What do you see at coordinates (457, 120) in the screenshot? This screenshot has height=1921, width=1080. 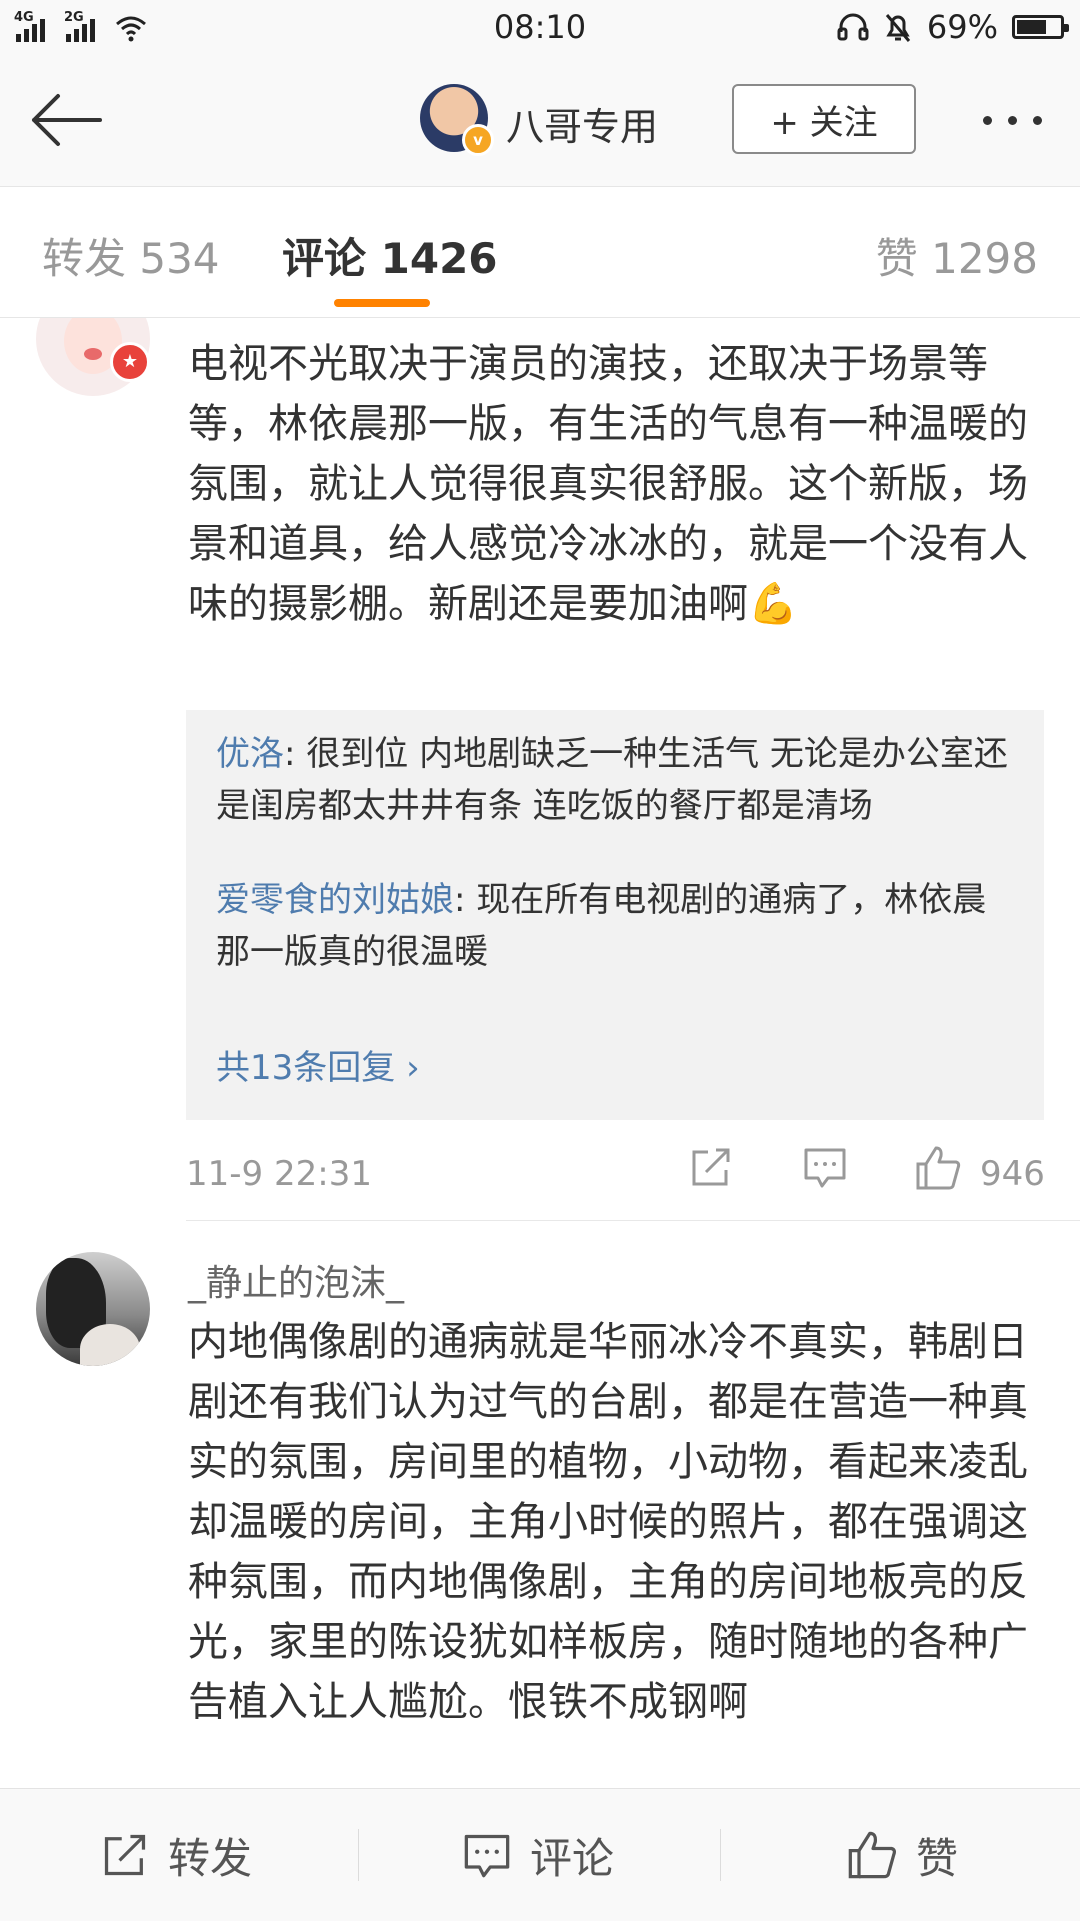 I see `author-avatar: v` at bounding box center [457, 120].